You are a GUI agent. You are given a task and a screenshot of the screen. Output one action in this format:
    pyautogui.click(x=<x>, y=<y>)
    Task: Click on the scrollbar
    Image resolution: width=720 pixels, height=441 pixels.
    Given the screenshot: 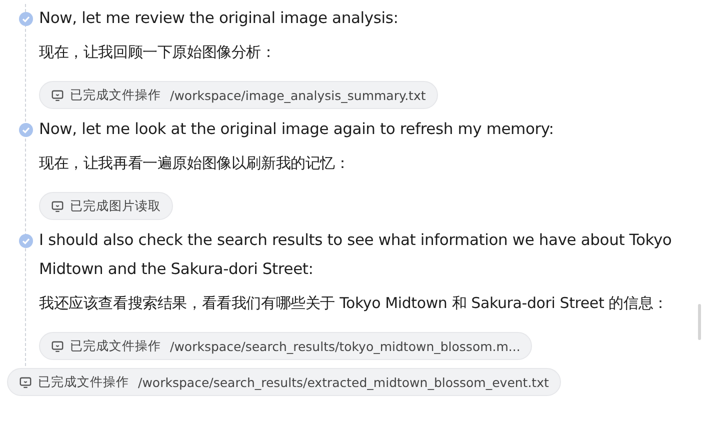 What is the action you would take?
    pyautogui.click(x=699, y=322)
    